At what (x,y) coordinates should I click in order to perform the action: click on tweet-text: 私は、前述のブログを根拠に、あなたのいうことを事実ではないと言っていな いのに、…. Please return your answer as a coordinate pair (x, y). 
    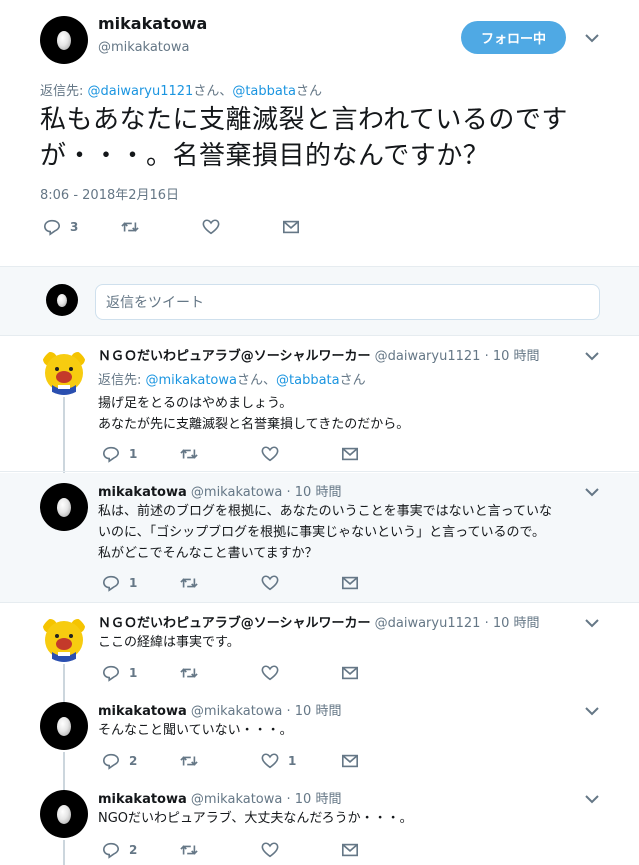
    Looking at the image, I should click on (325, 532).